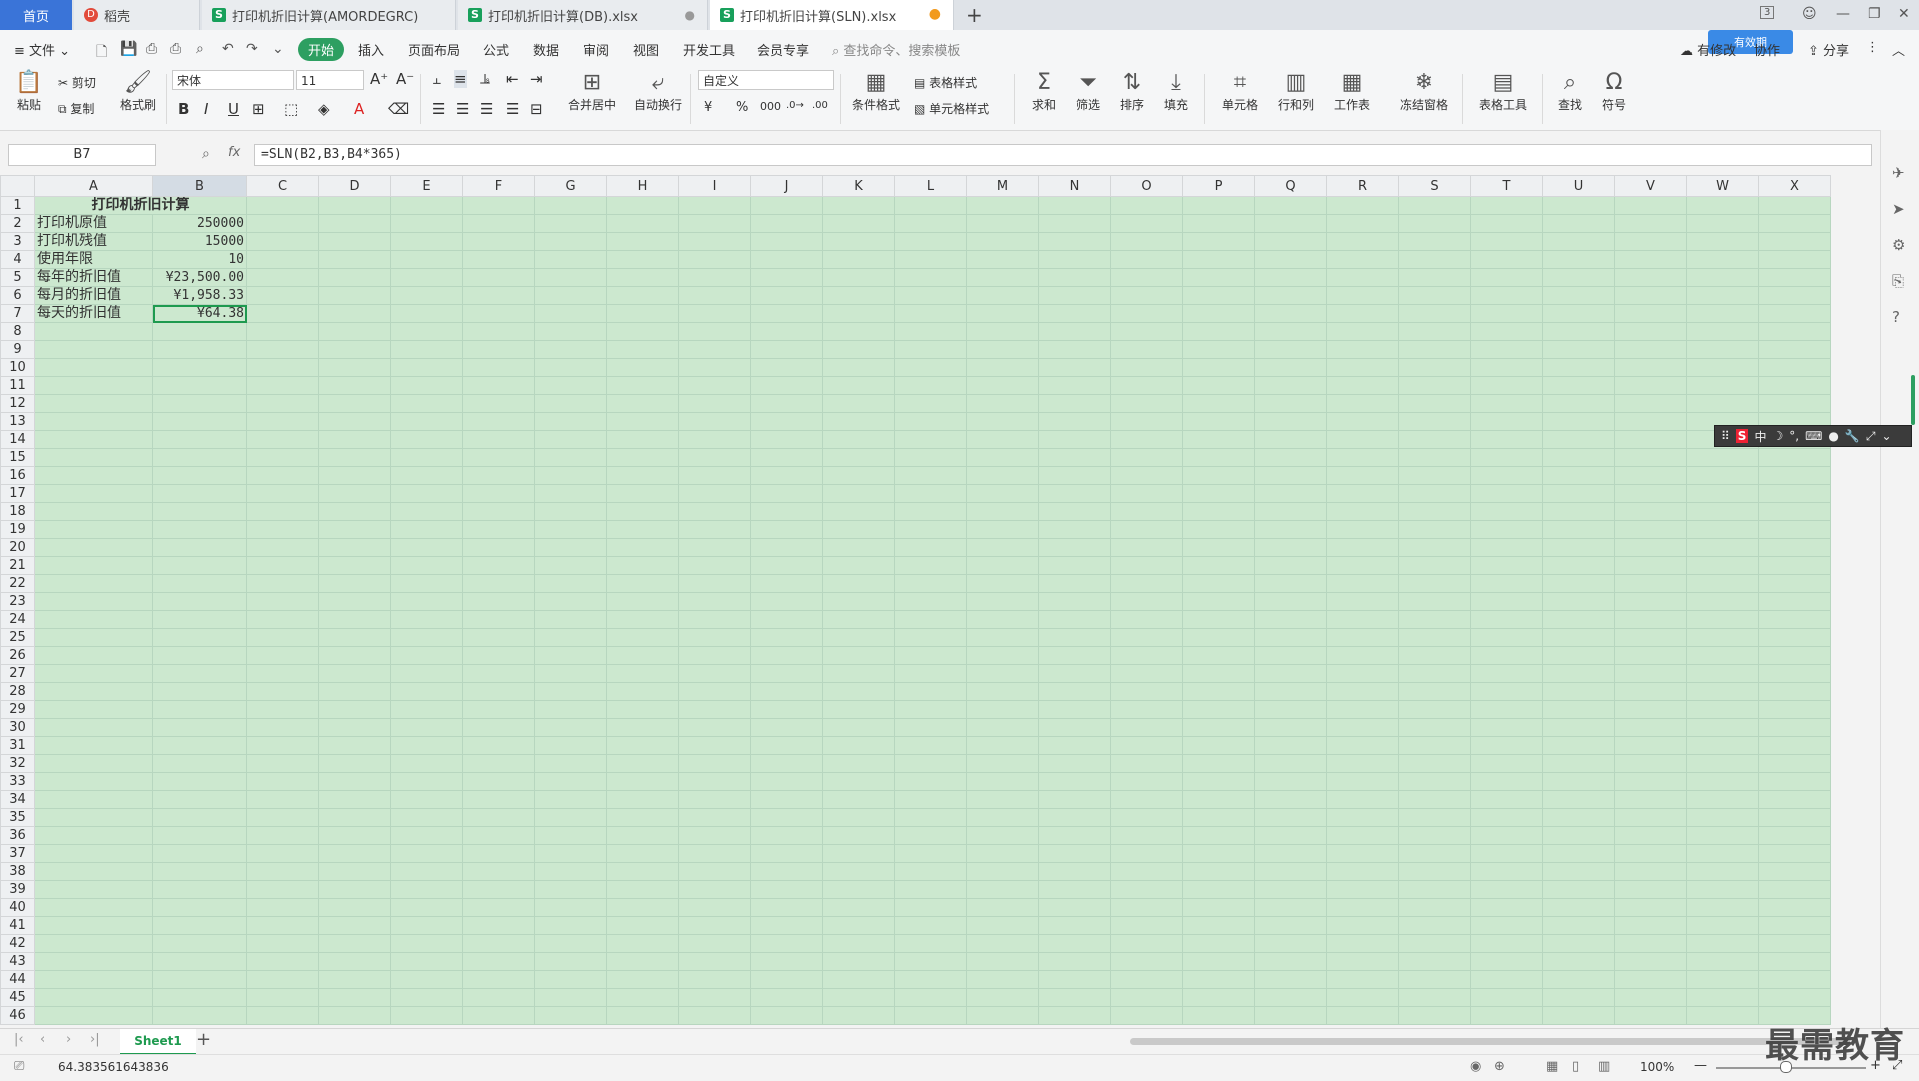 The width and height of the screenshot is (1919, 1081). I want to click on cell-r42, so click(1362, 943).